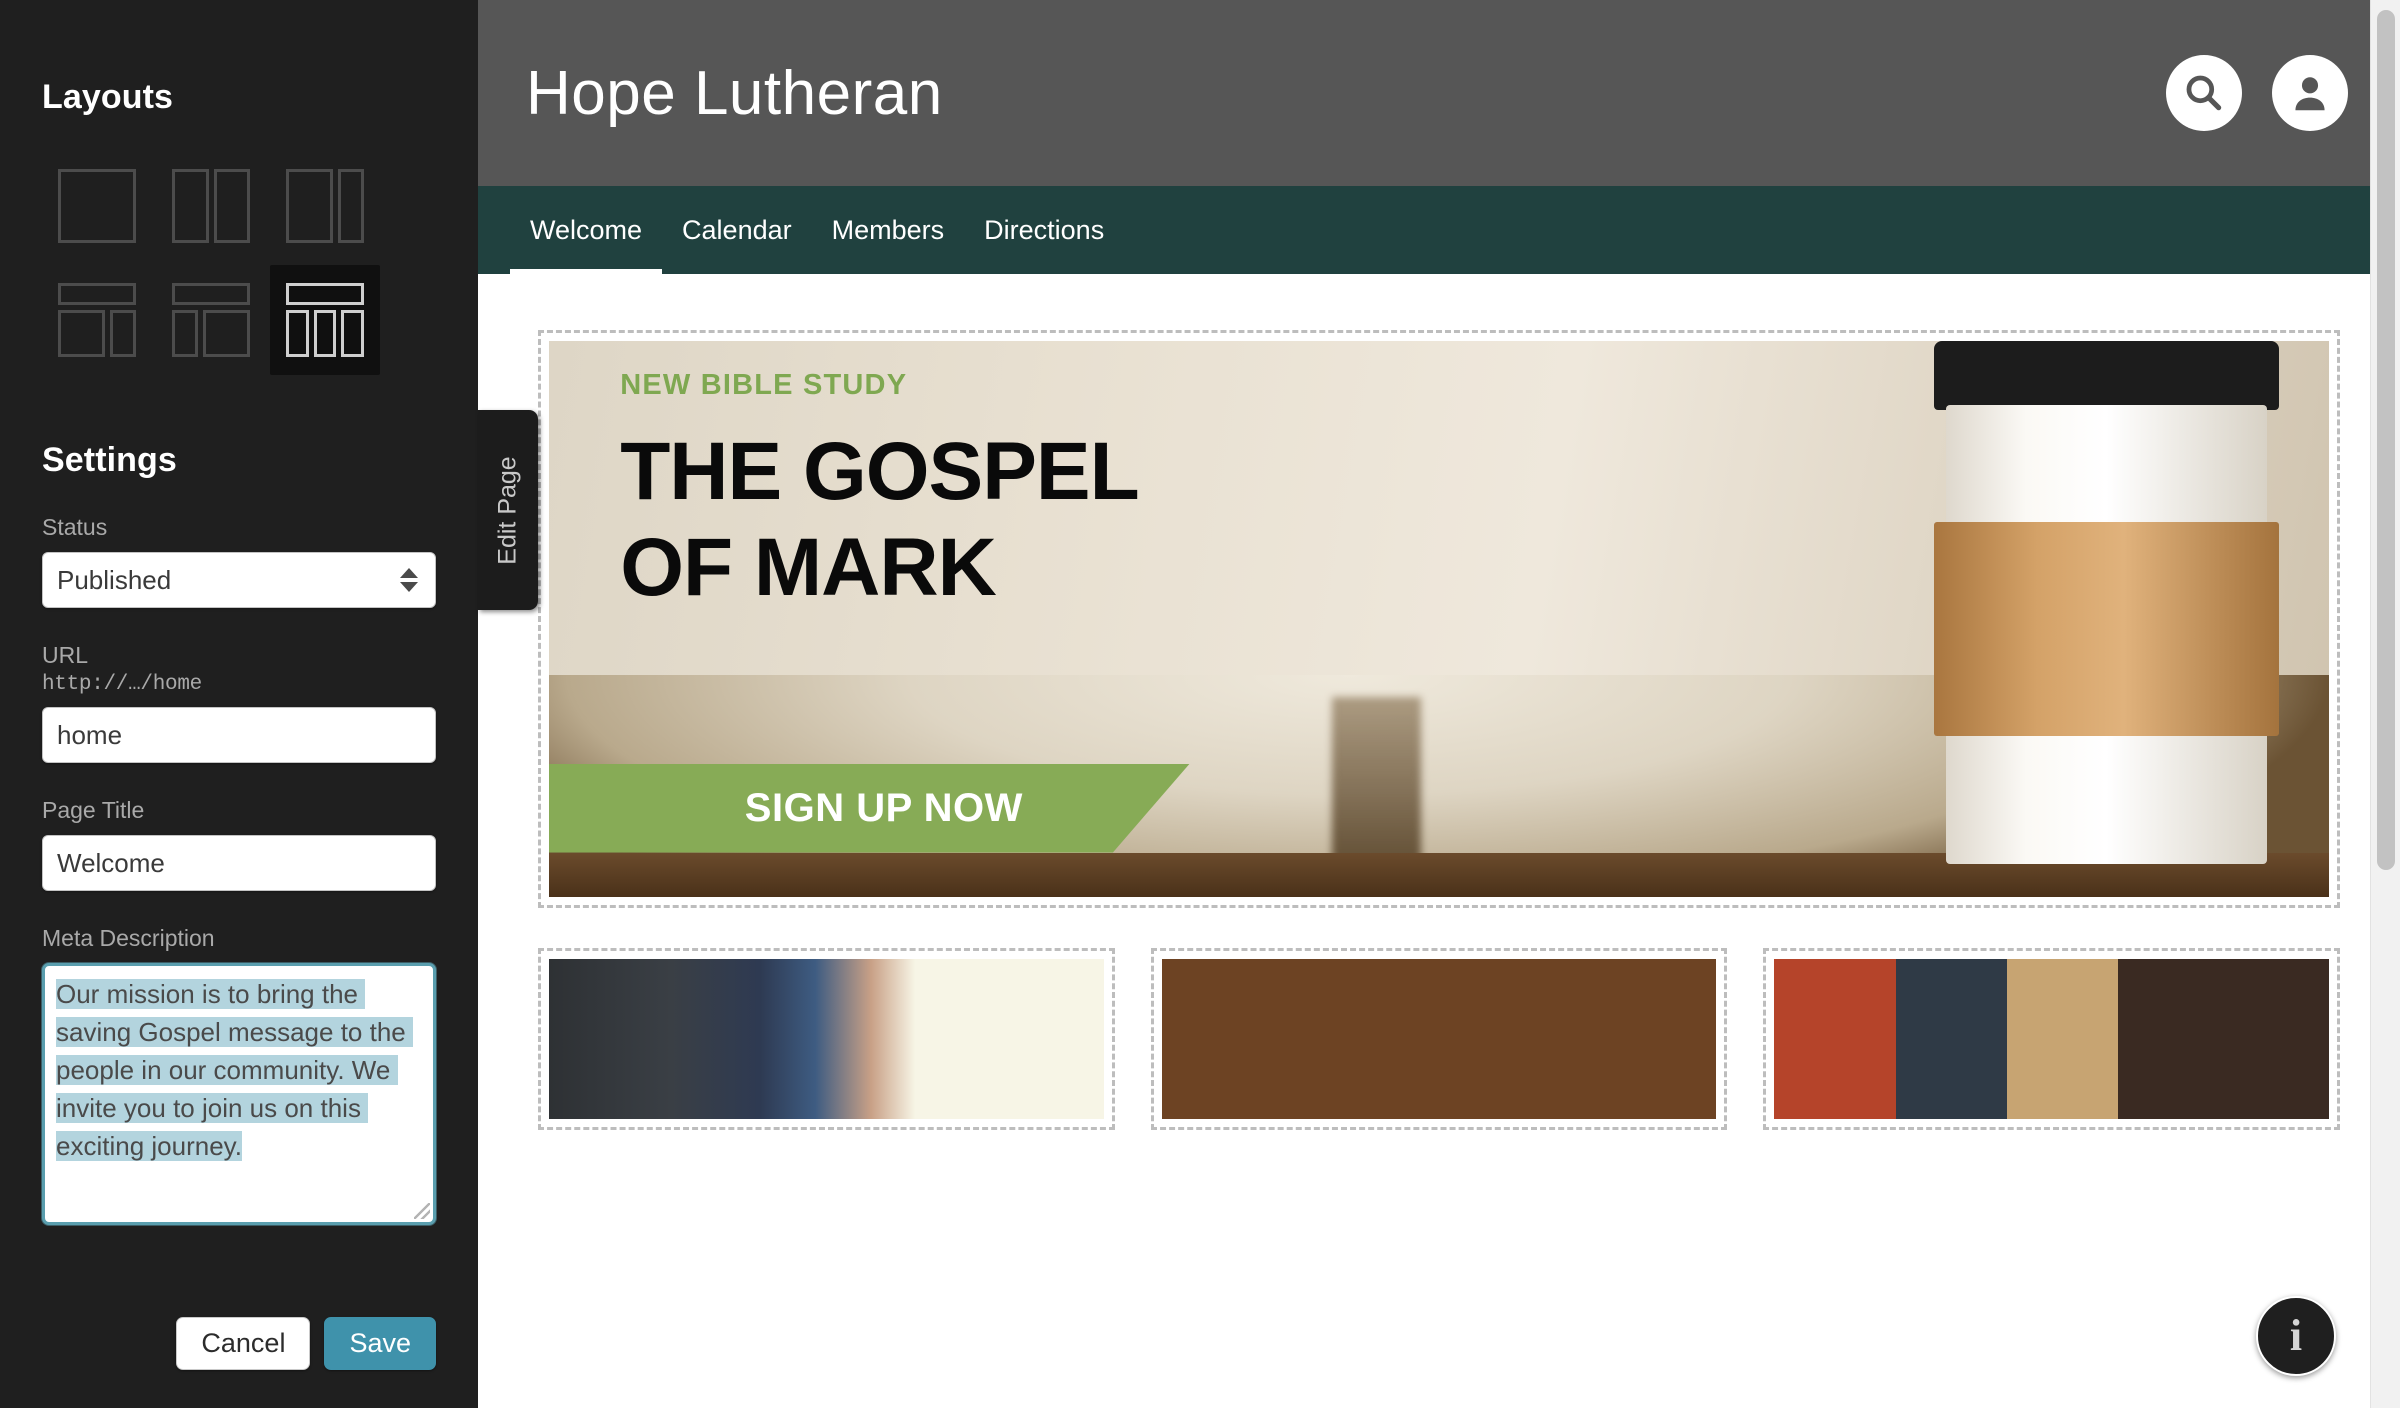 This screenshot has width=2400, height=1408. What do you see at coordinates (97, 206) in the screenshot?
I see `layout-option-single-column` at bounding box center [97, 206].